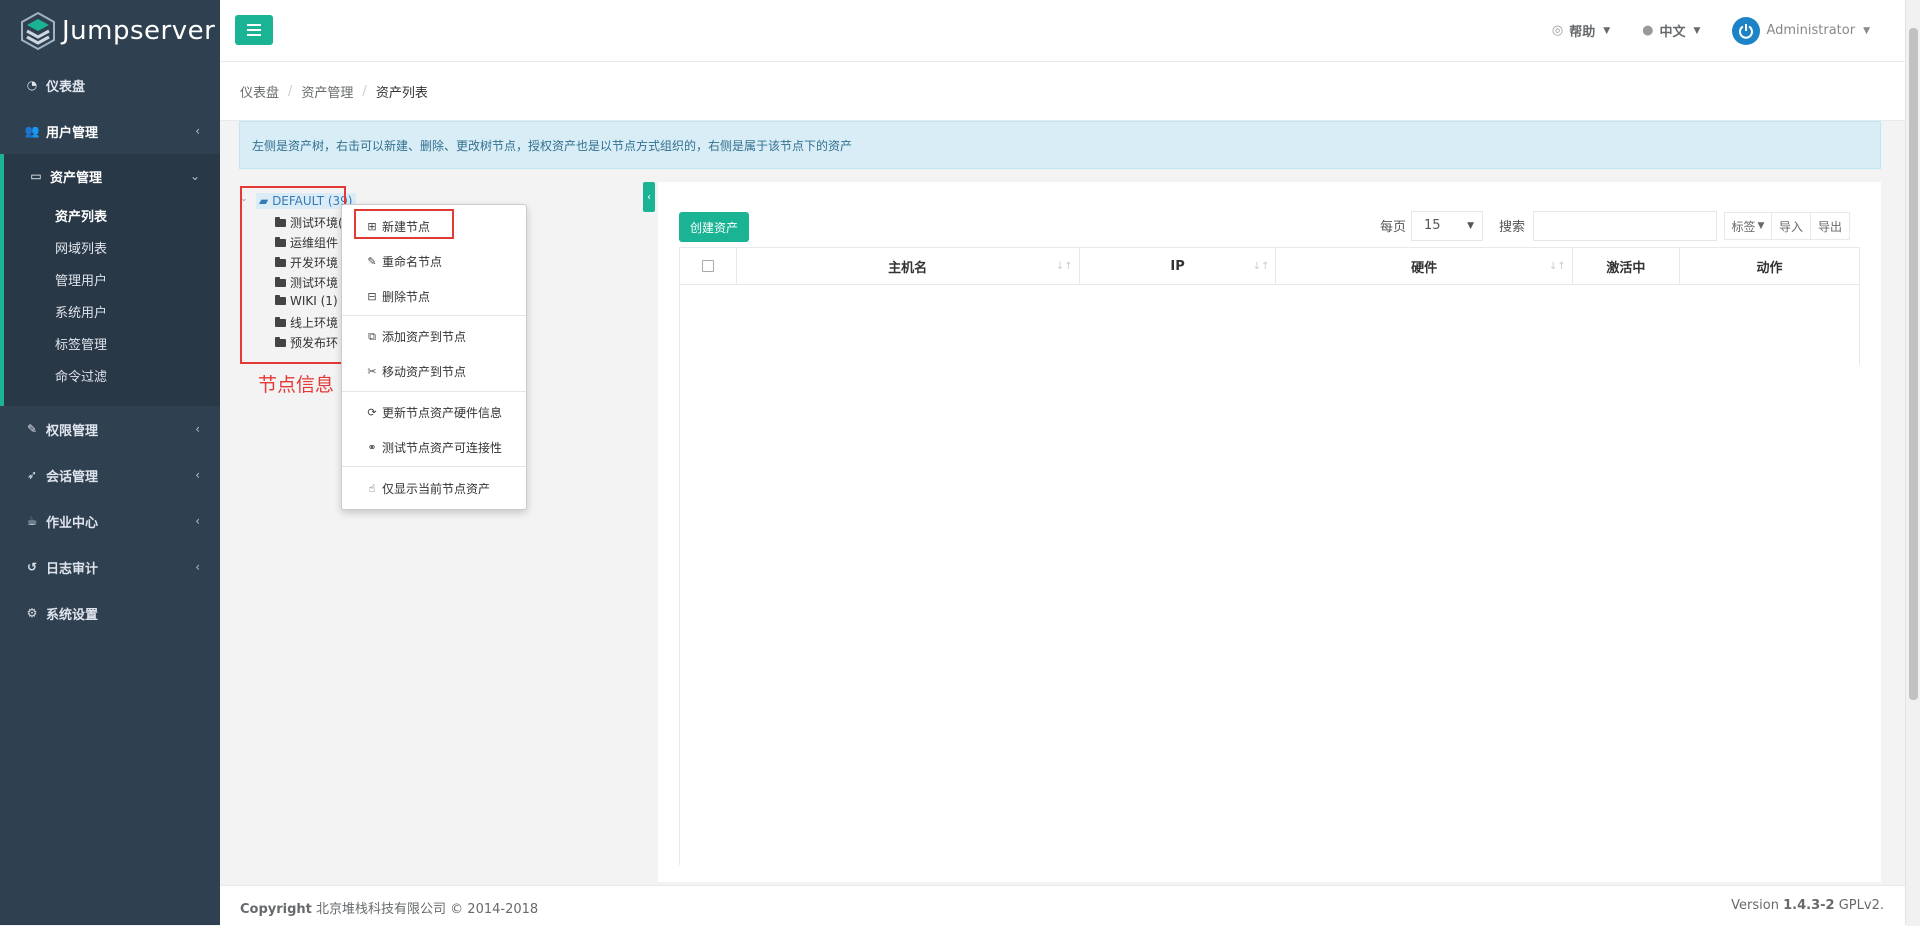  I want to click on column-hostname: 主机名 ↓↑, so click(908, 266).